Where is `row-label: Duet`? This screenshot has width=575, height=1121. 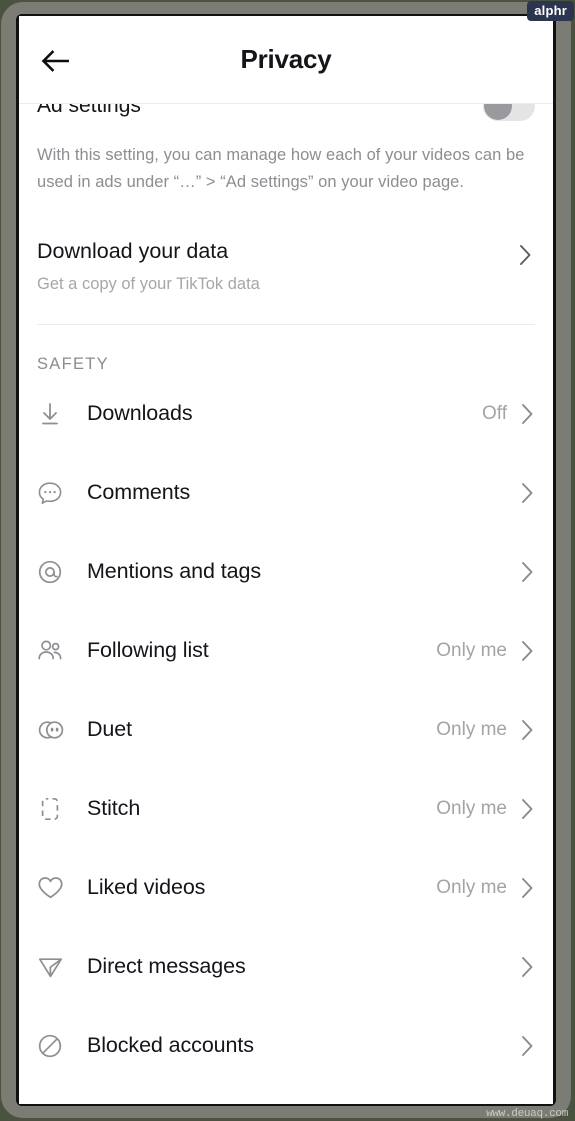
row-label: Duet is located at coordinates (110, 729).